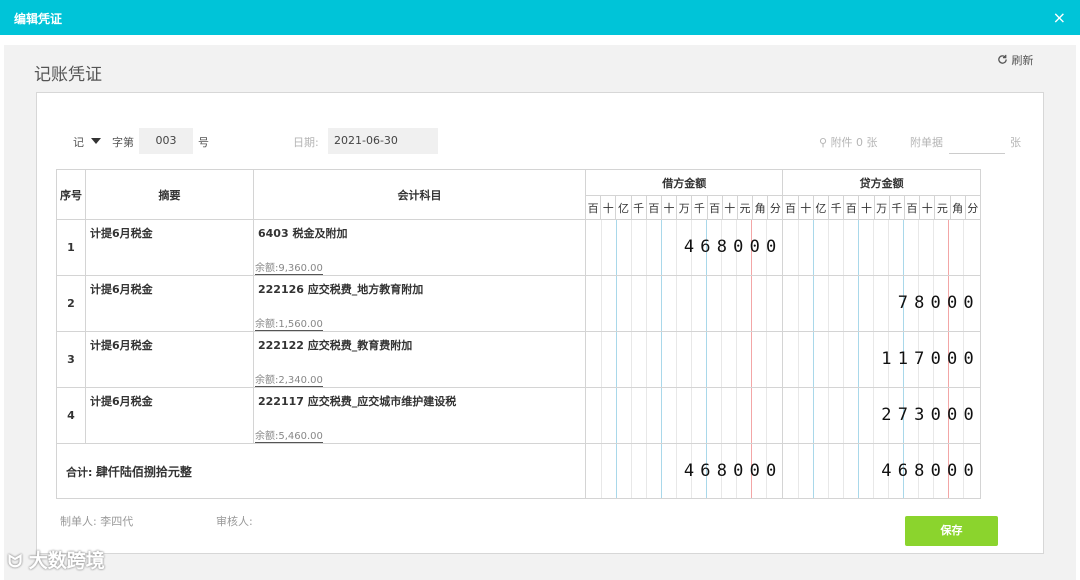 This screenshot has height=580, width=1080. Describe the element at coordinates (38, 19) in the screenshot. I see `window-title: 编辑凭证` at that location.